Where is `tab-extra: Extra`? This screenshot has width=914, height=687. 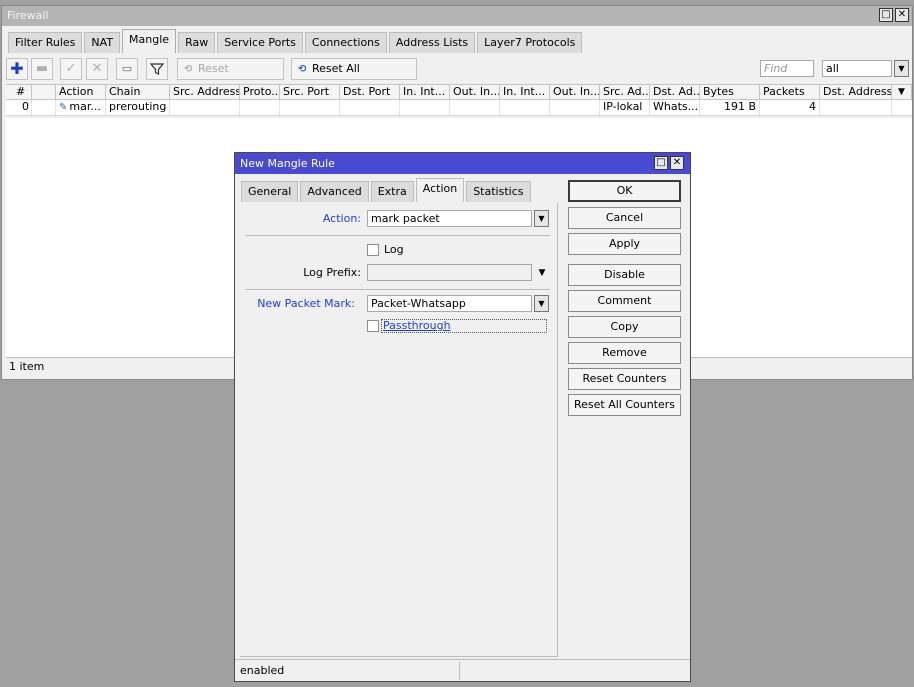
tab-extra: Extra is located at coordinates (392, 191).